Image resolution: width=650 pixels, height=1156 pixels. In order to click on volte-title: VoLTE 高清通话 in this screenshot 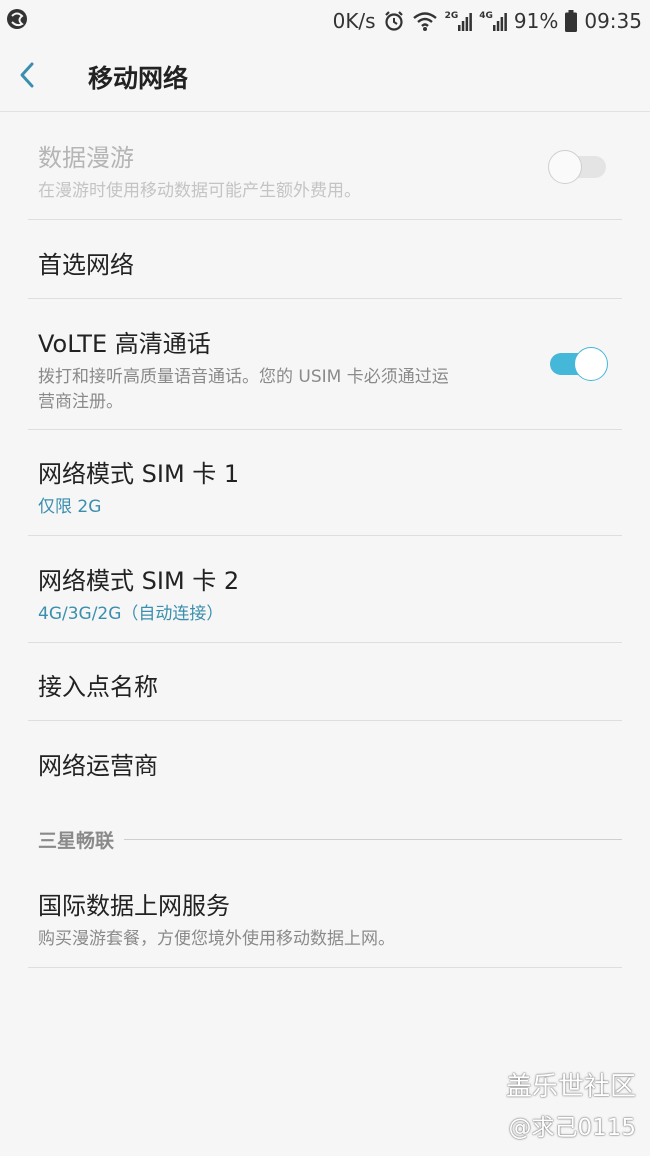, I will do `click(124, 344)`.